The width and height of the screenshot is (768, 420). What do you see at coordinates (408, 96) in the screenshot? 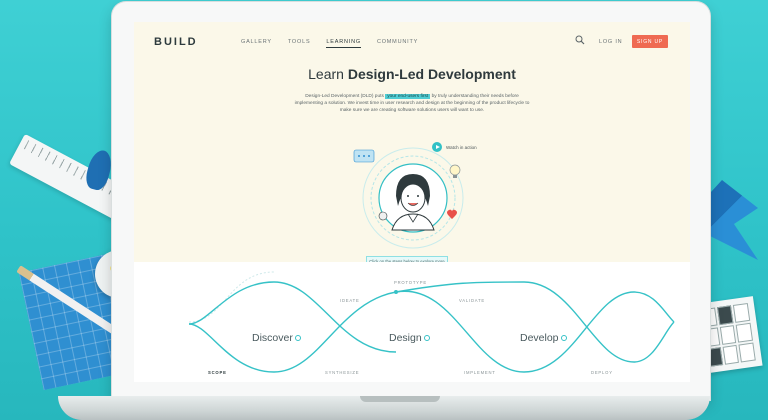
I see `desc-highlight: your end-users first` at bounding box center [408, 96].